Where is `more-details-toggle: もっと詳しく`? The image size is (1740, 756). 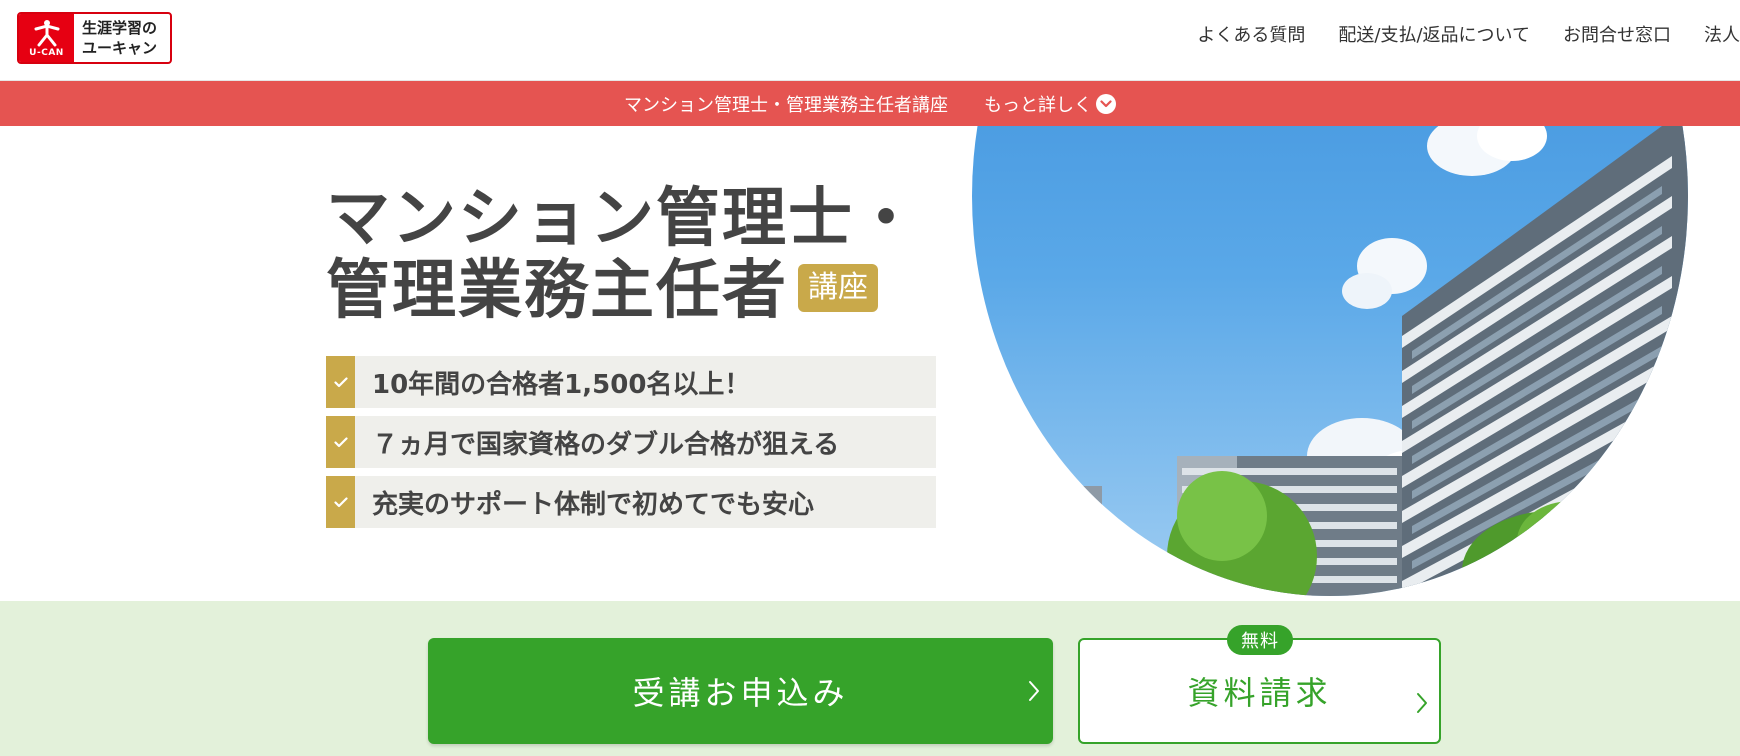
more-details-toggle: もっと詳しく is located at coordinates (1050, 104).